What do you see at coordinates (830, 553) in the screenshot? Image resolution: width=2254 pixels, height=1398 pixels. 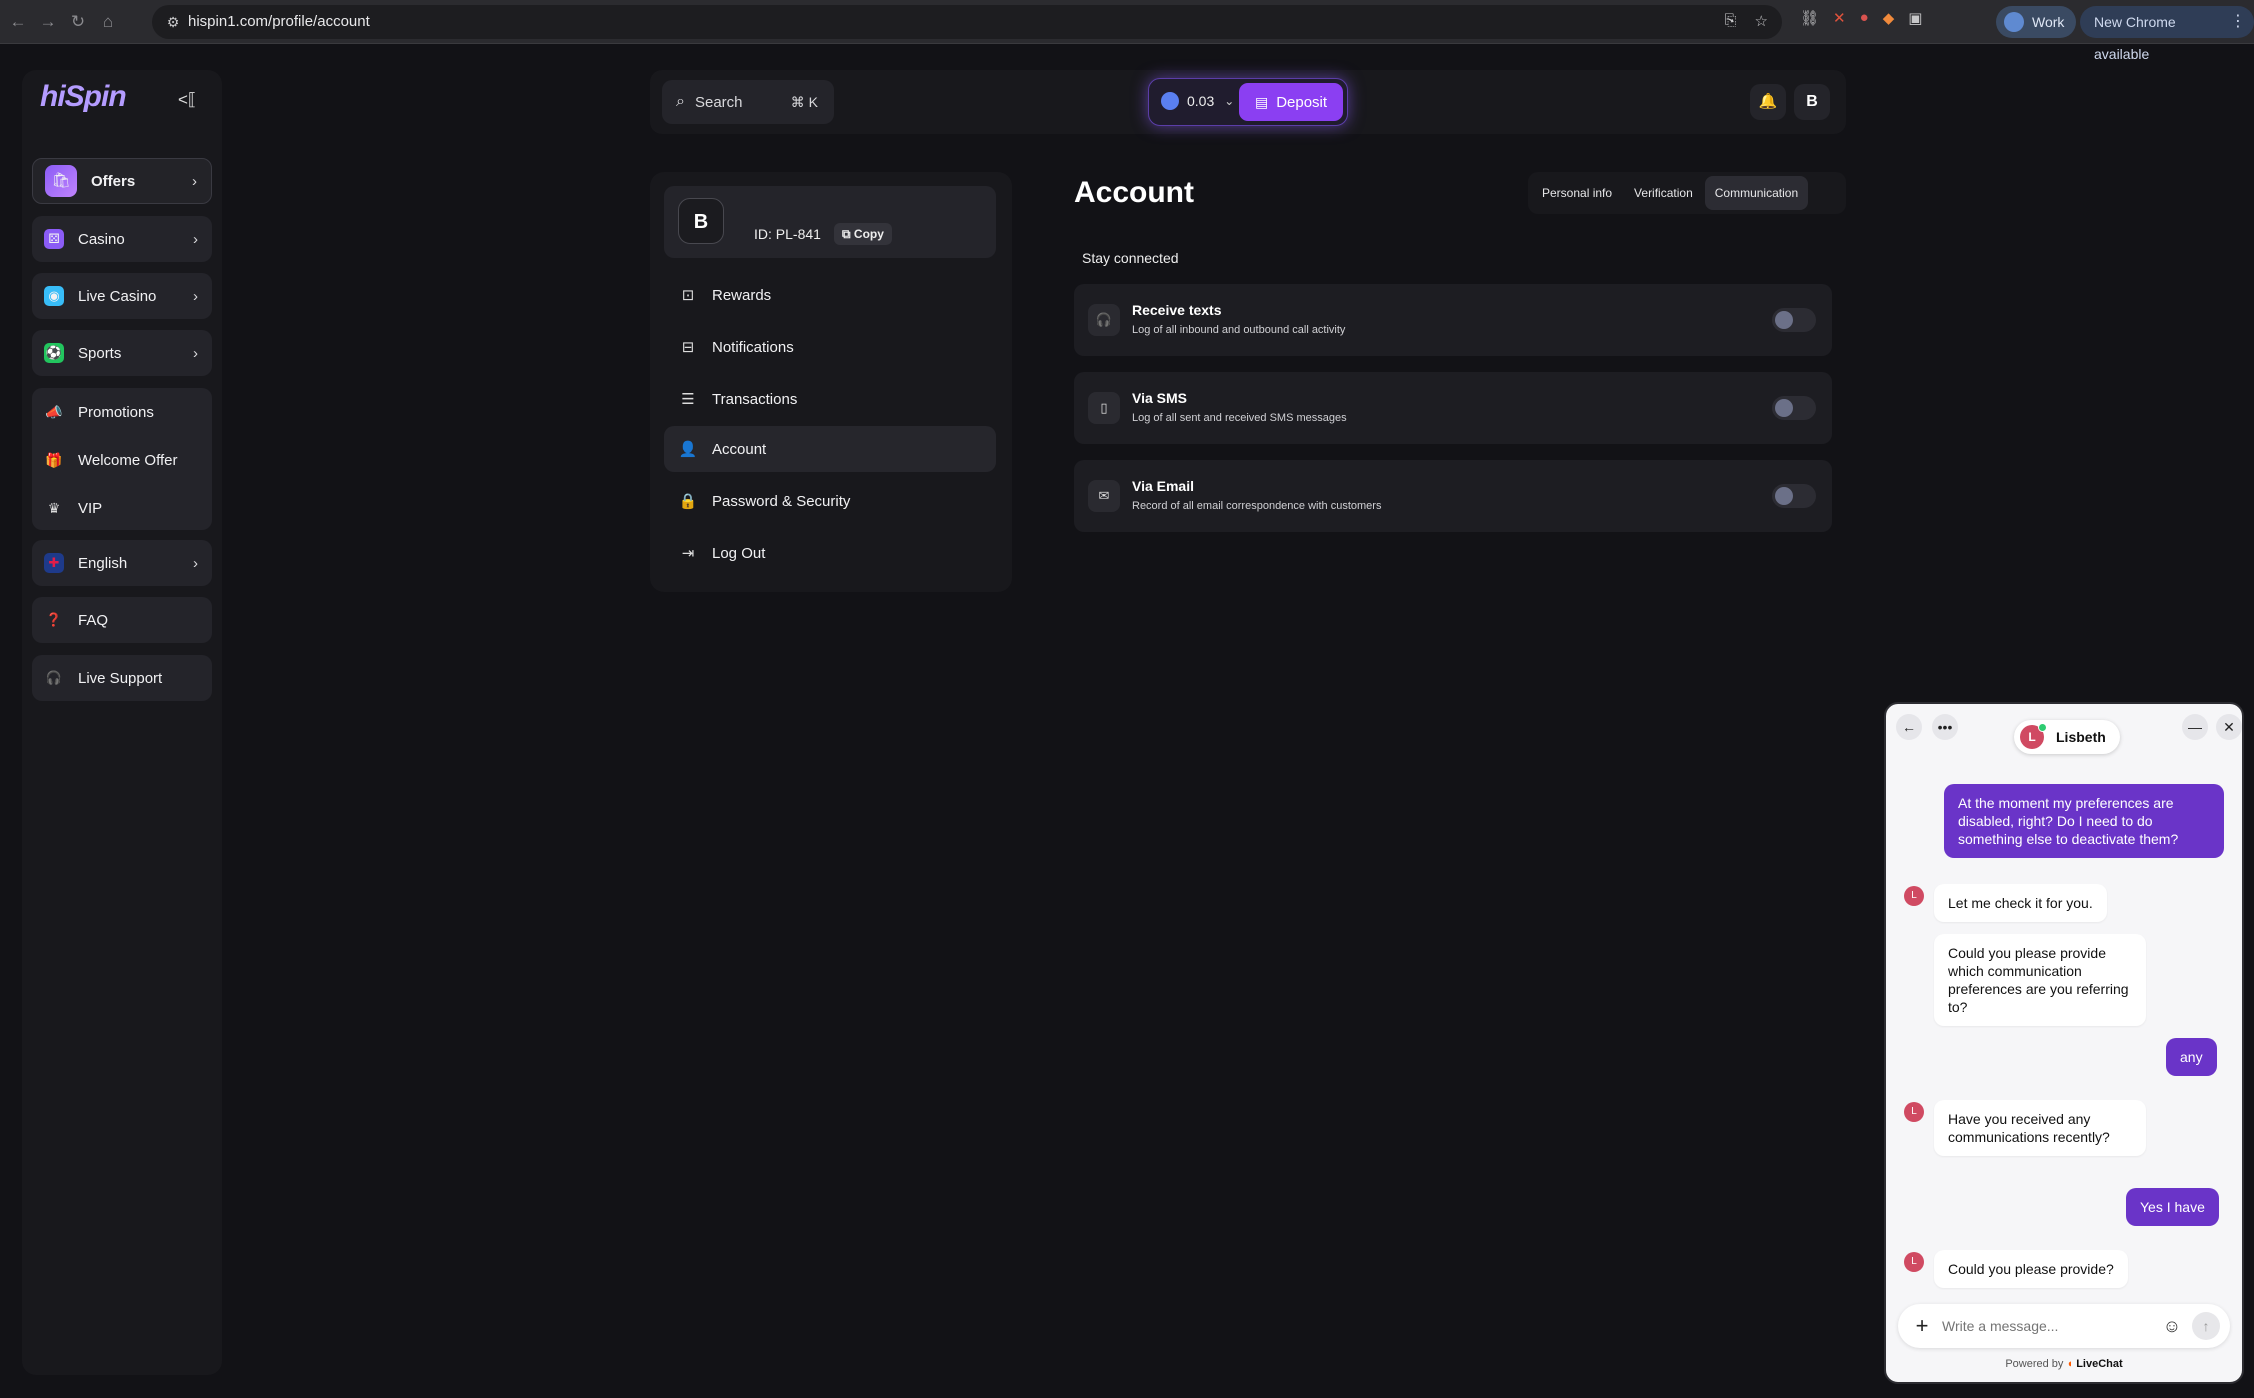 I see `menu-item-log-out: ⇥ Log Out` at bounding box center [830, 553].